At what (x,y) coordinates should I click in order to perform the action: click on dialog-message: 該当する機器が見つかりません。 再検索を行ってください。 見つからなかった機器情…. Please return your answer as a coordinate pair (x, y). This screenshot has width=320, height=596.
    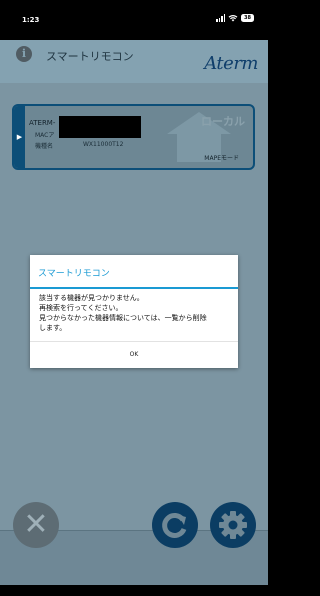
    Looking at the image, I should click on (135, 313).